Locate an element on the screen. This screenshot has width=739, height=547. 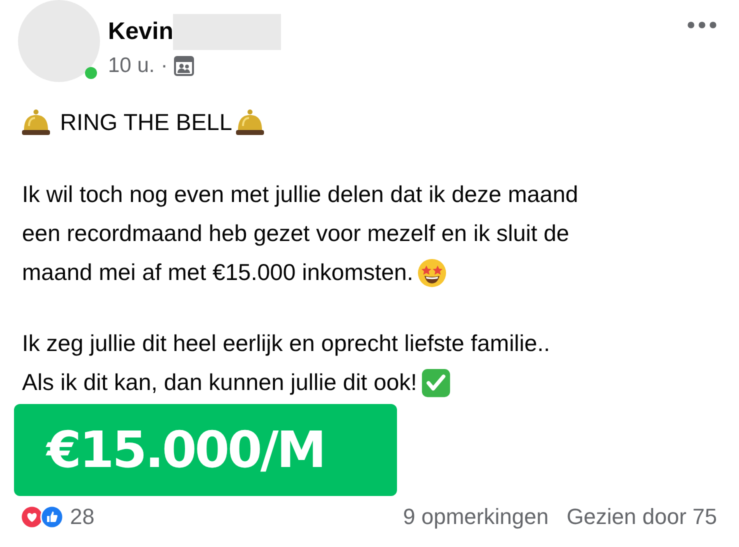
author-name: Kevin is located at coordinates (141, 32).